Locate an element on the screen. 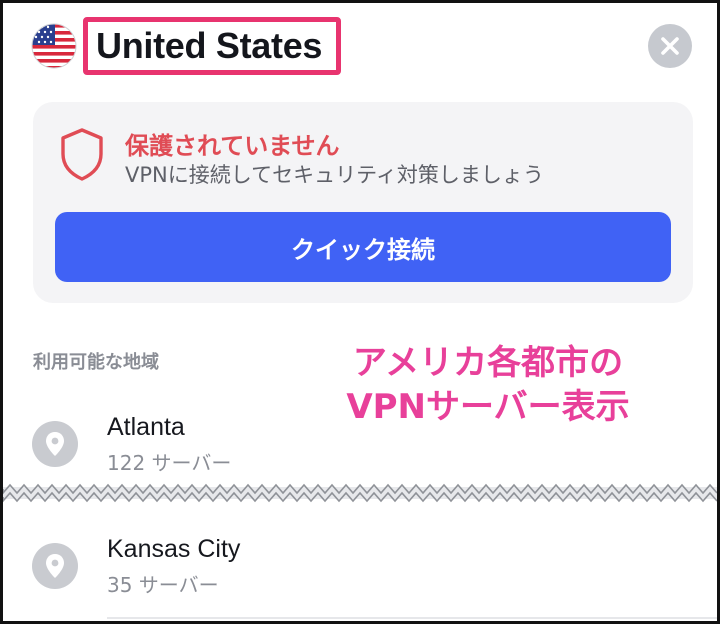  annotation-line-1: アメリカ各都市の is located at coordinates (488, 363).